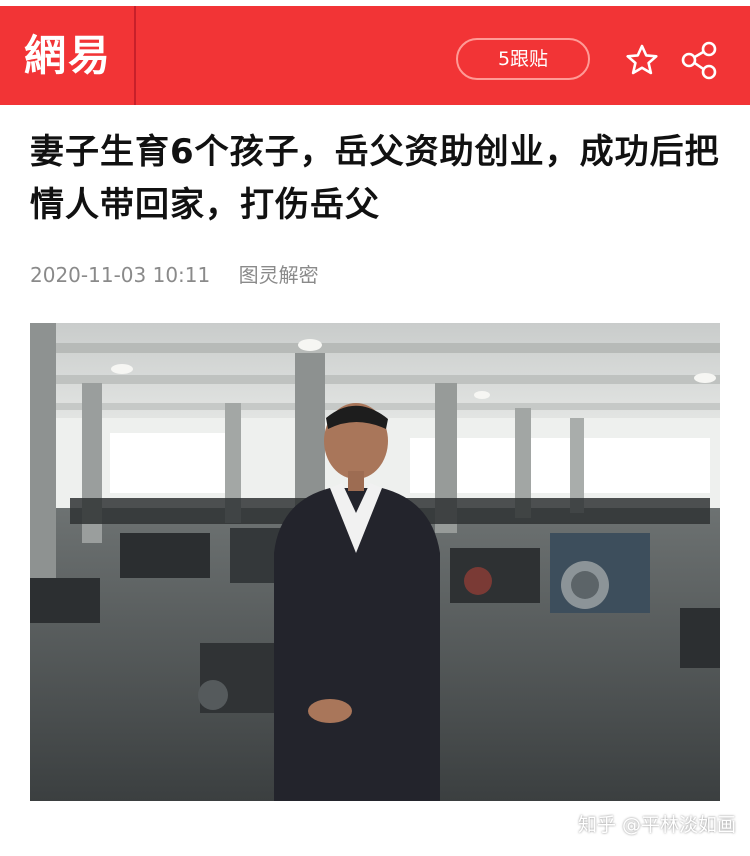 The width and height of the screenshot is (750, 856). Describe the element at coordinates (523, 59) in the screenshot. I see `comments-button: 5跟贴` at that location.